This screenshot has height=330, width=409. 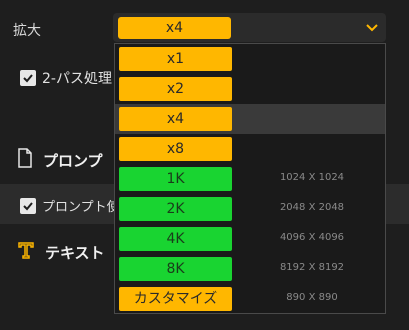 What do you see at coordinates (250, 59) in the screenshot?
I see `option-x1: x1` at bounding box center [250, 59].